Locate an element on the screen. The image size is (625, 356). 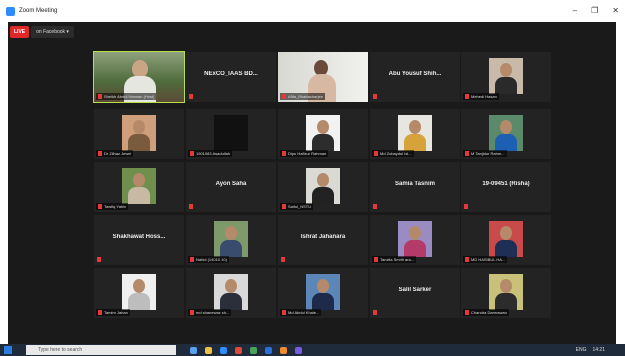
participant-display-name: 19-09451 (Risha) is located at coordinates (506, 184).